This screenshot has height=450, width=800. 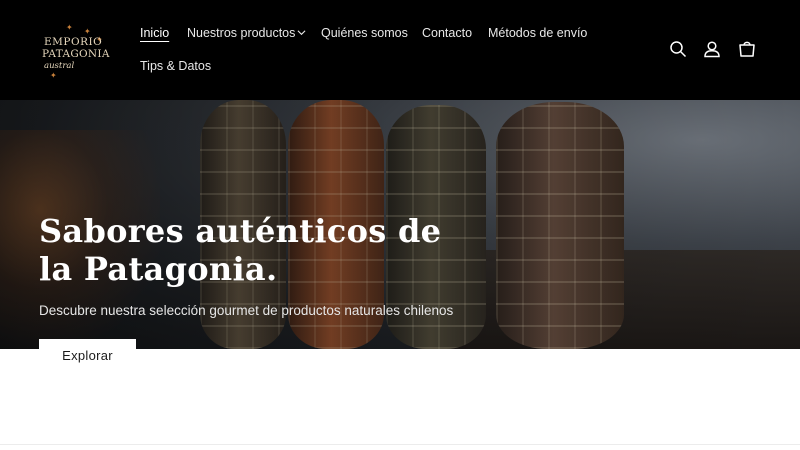 I want to click on logo-text-line2: PATAGONIA, so click(x=76, y=54).